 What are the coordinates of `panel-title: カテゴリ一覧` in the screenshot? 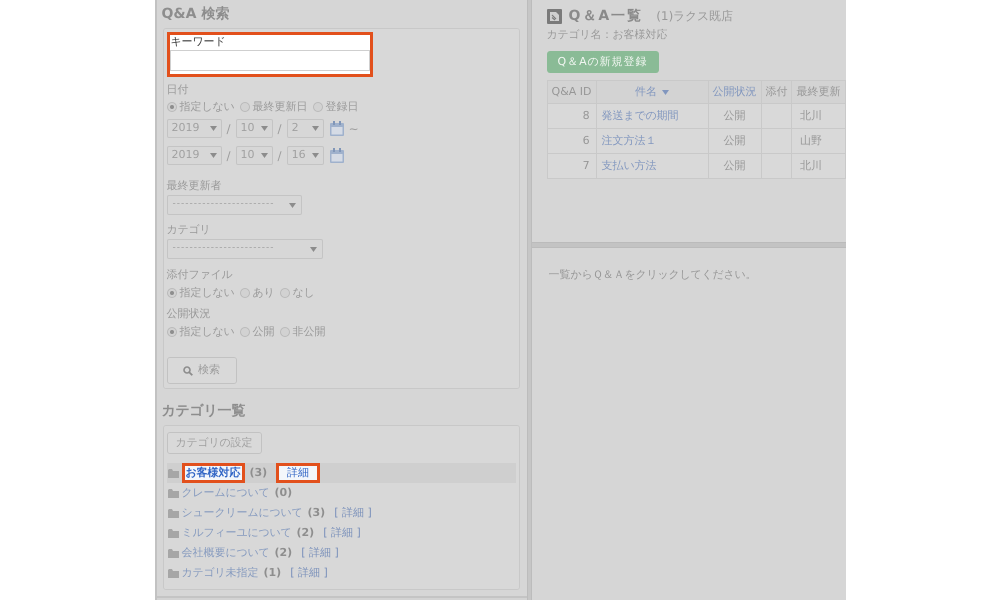 It's located at (204, 411).